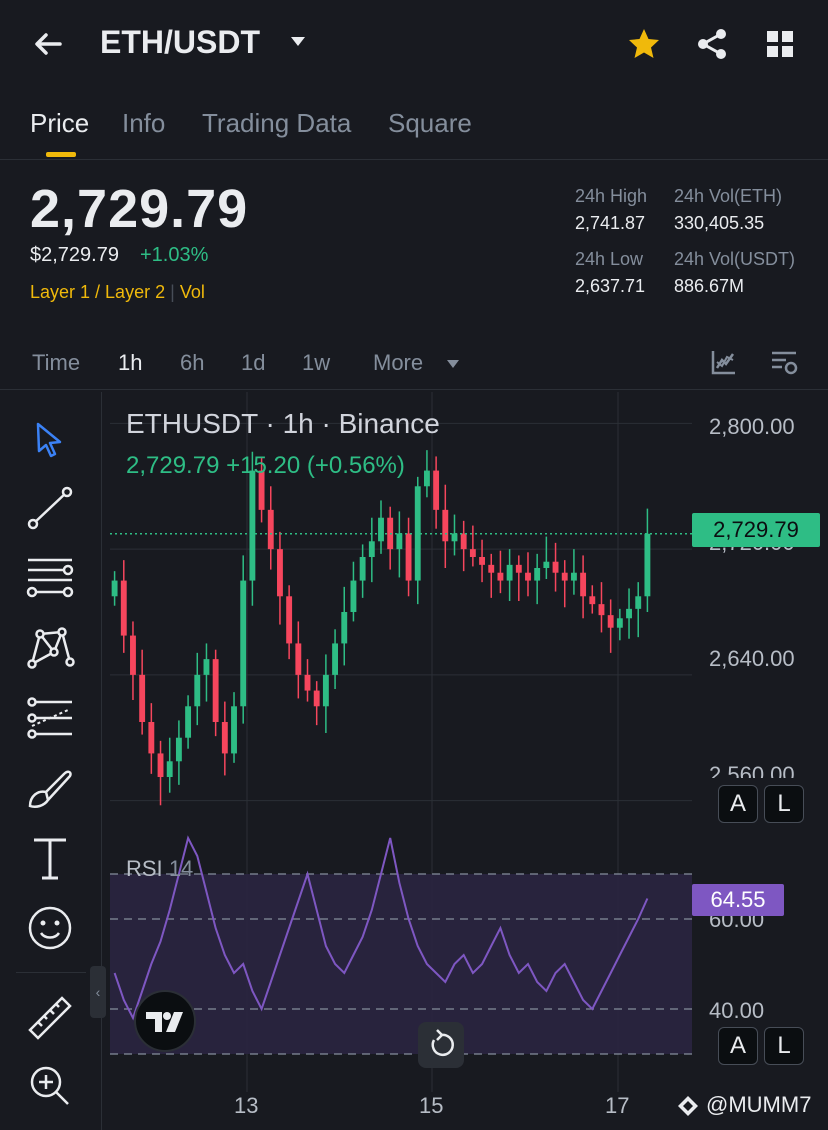  What do you see at coordinates (59, 123) in the screenshot?
I see `tab-price: Price` at bounding box center [59, 123].